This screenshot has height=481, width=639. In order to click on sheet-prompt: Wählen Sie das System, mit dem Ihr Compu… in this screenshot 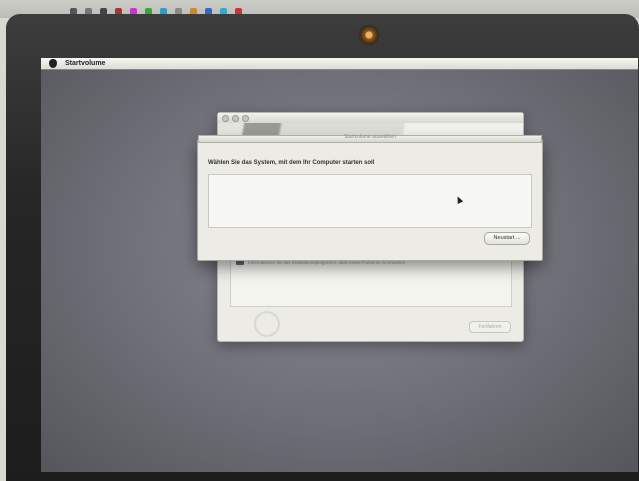, I will do `click(291, 163)`.